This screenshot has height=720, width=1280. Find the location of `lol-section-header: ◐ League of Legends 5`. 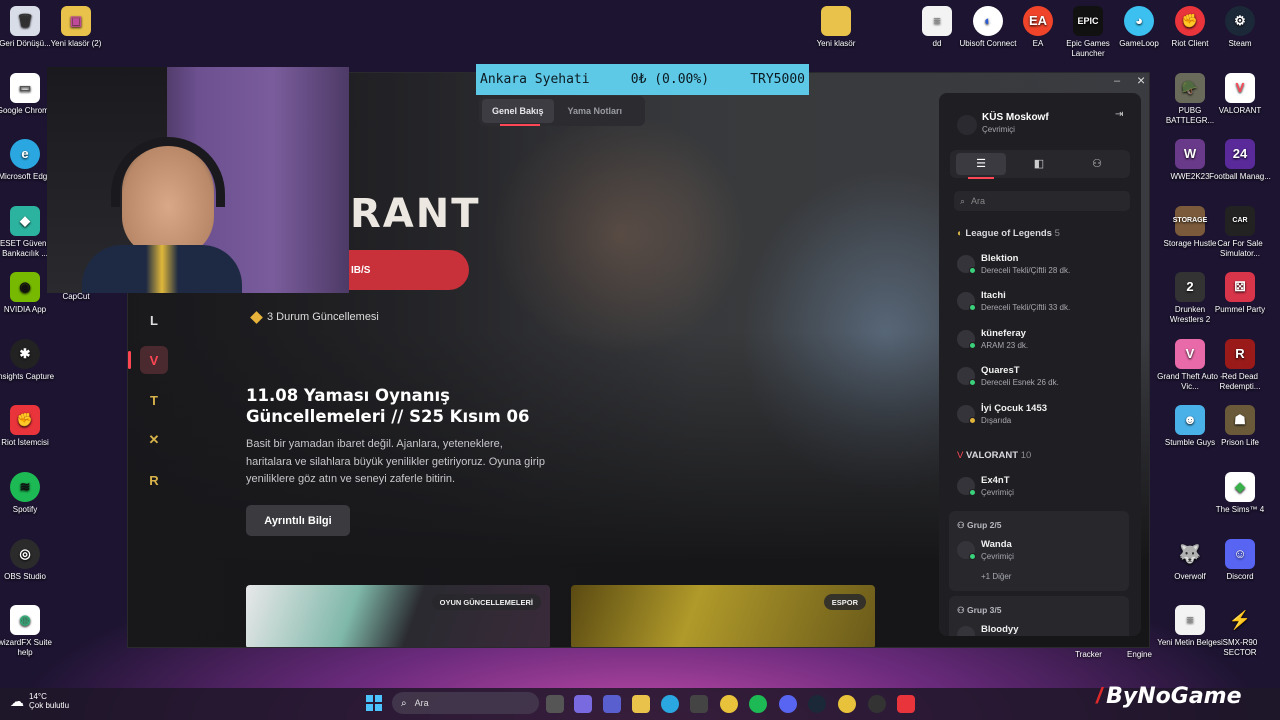

lol-section-header: ◐ League of Legends 5 is located at coordinates (1008, 233).